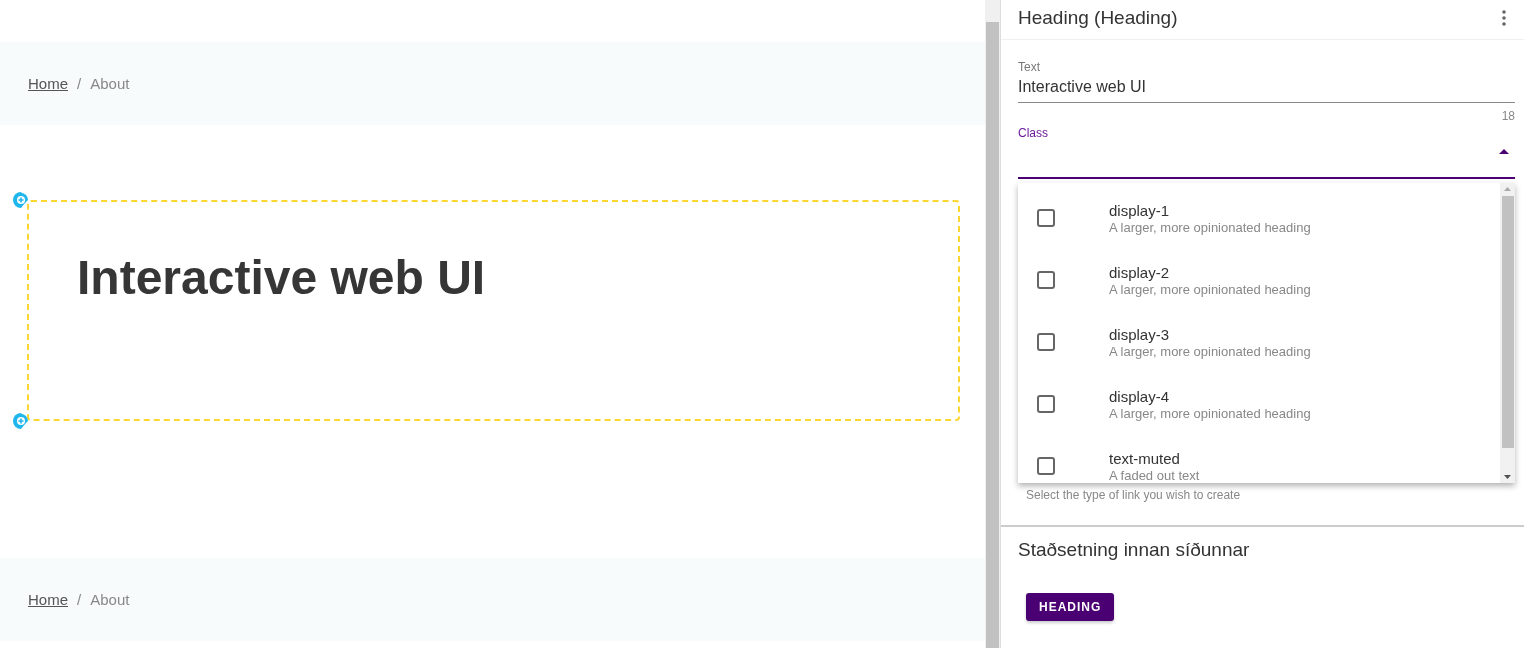 The image size is (1524, 648). I want to click on dropdown-option: display-2 A larger, more opinionated heading, so click(1259, 280).